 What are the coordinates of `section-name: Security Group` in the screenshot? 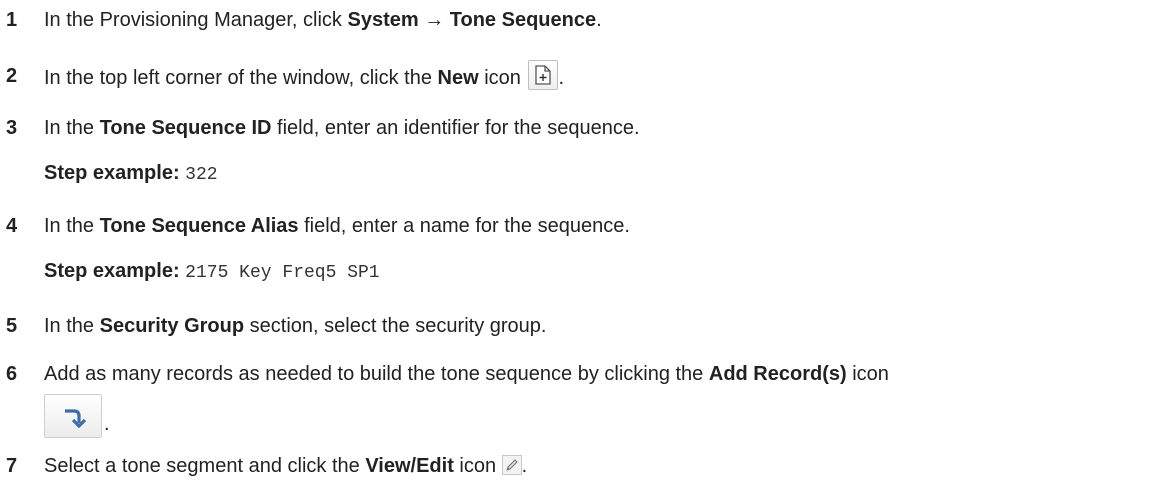 It's located at (172, 326).